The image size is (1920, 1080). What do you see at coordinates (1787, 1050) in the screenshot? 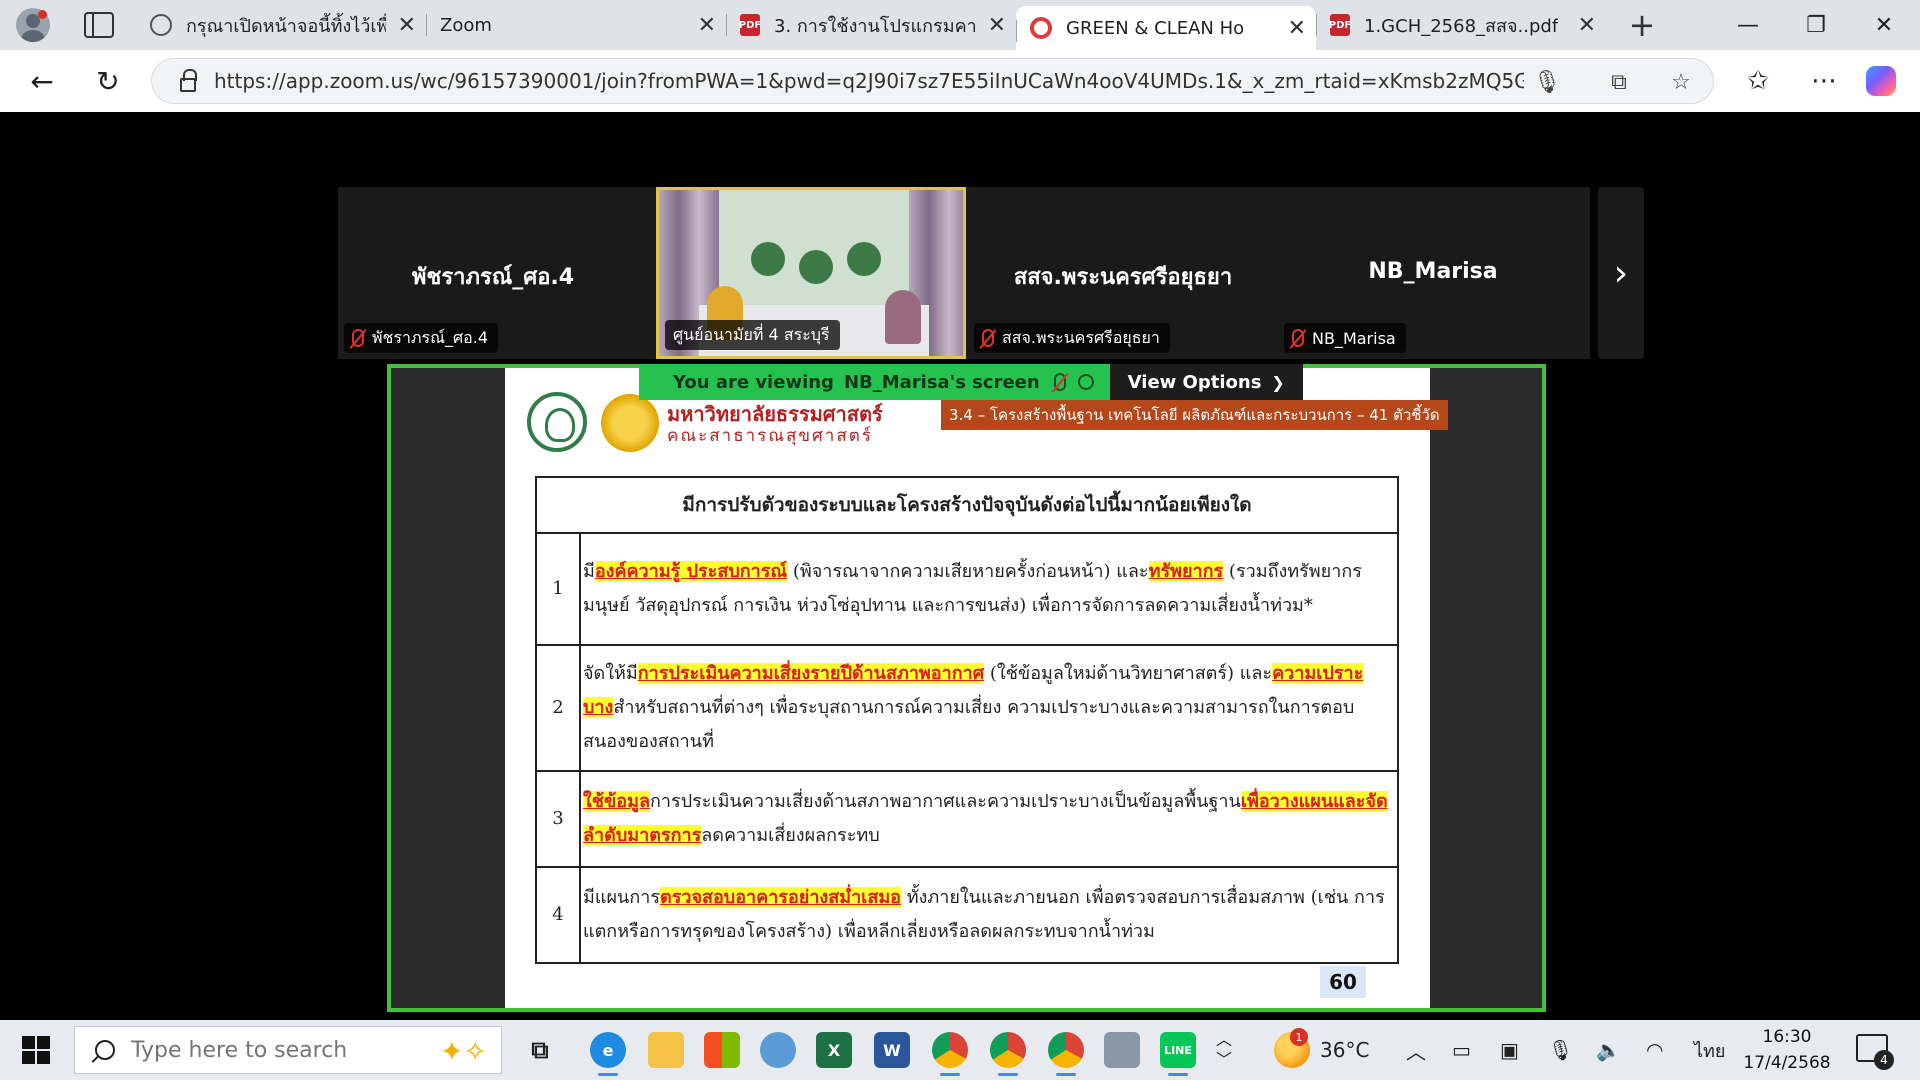
I see `system-clock: 16:30 17/4/2568` at bounding box center [1787, 1050].